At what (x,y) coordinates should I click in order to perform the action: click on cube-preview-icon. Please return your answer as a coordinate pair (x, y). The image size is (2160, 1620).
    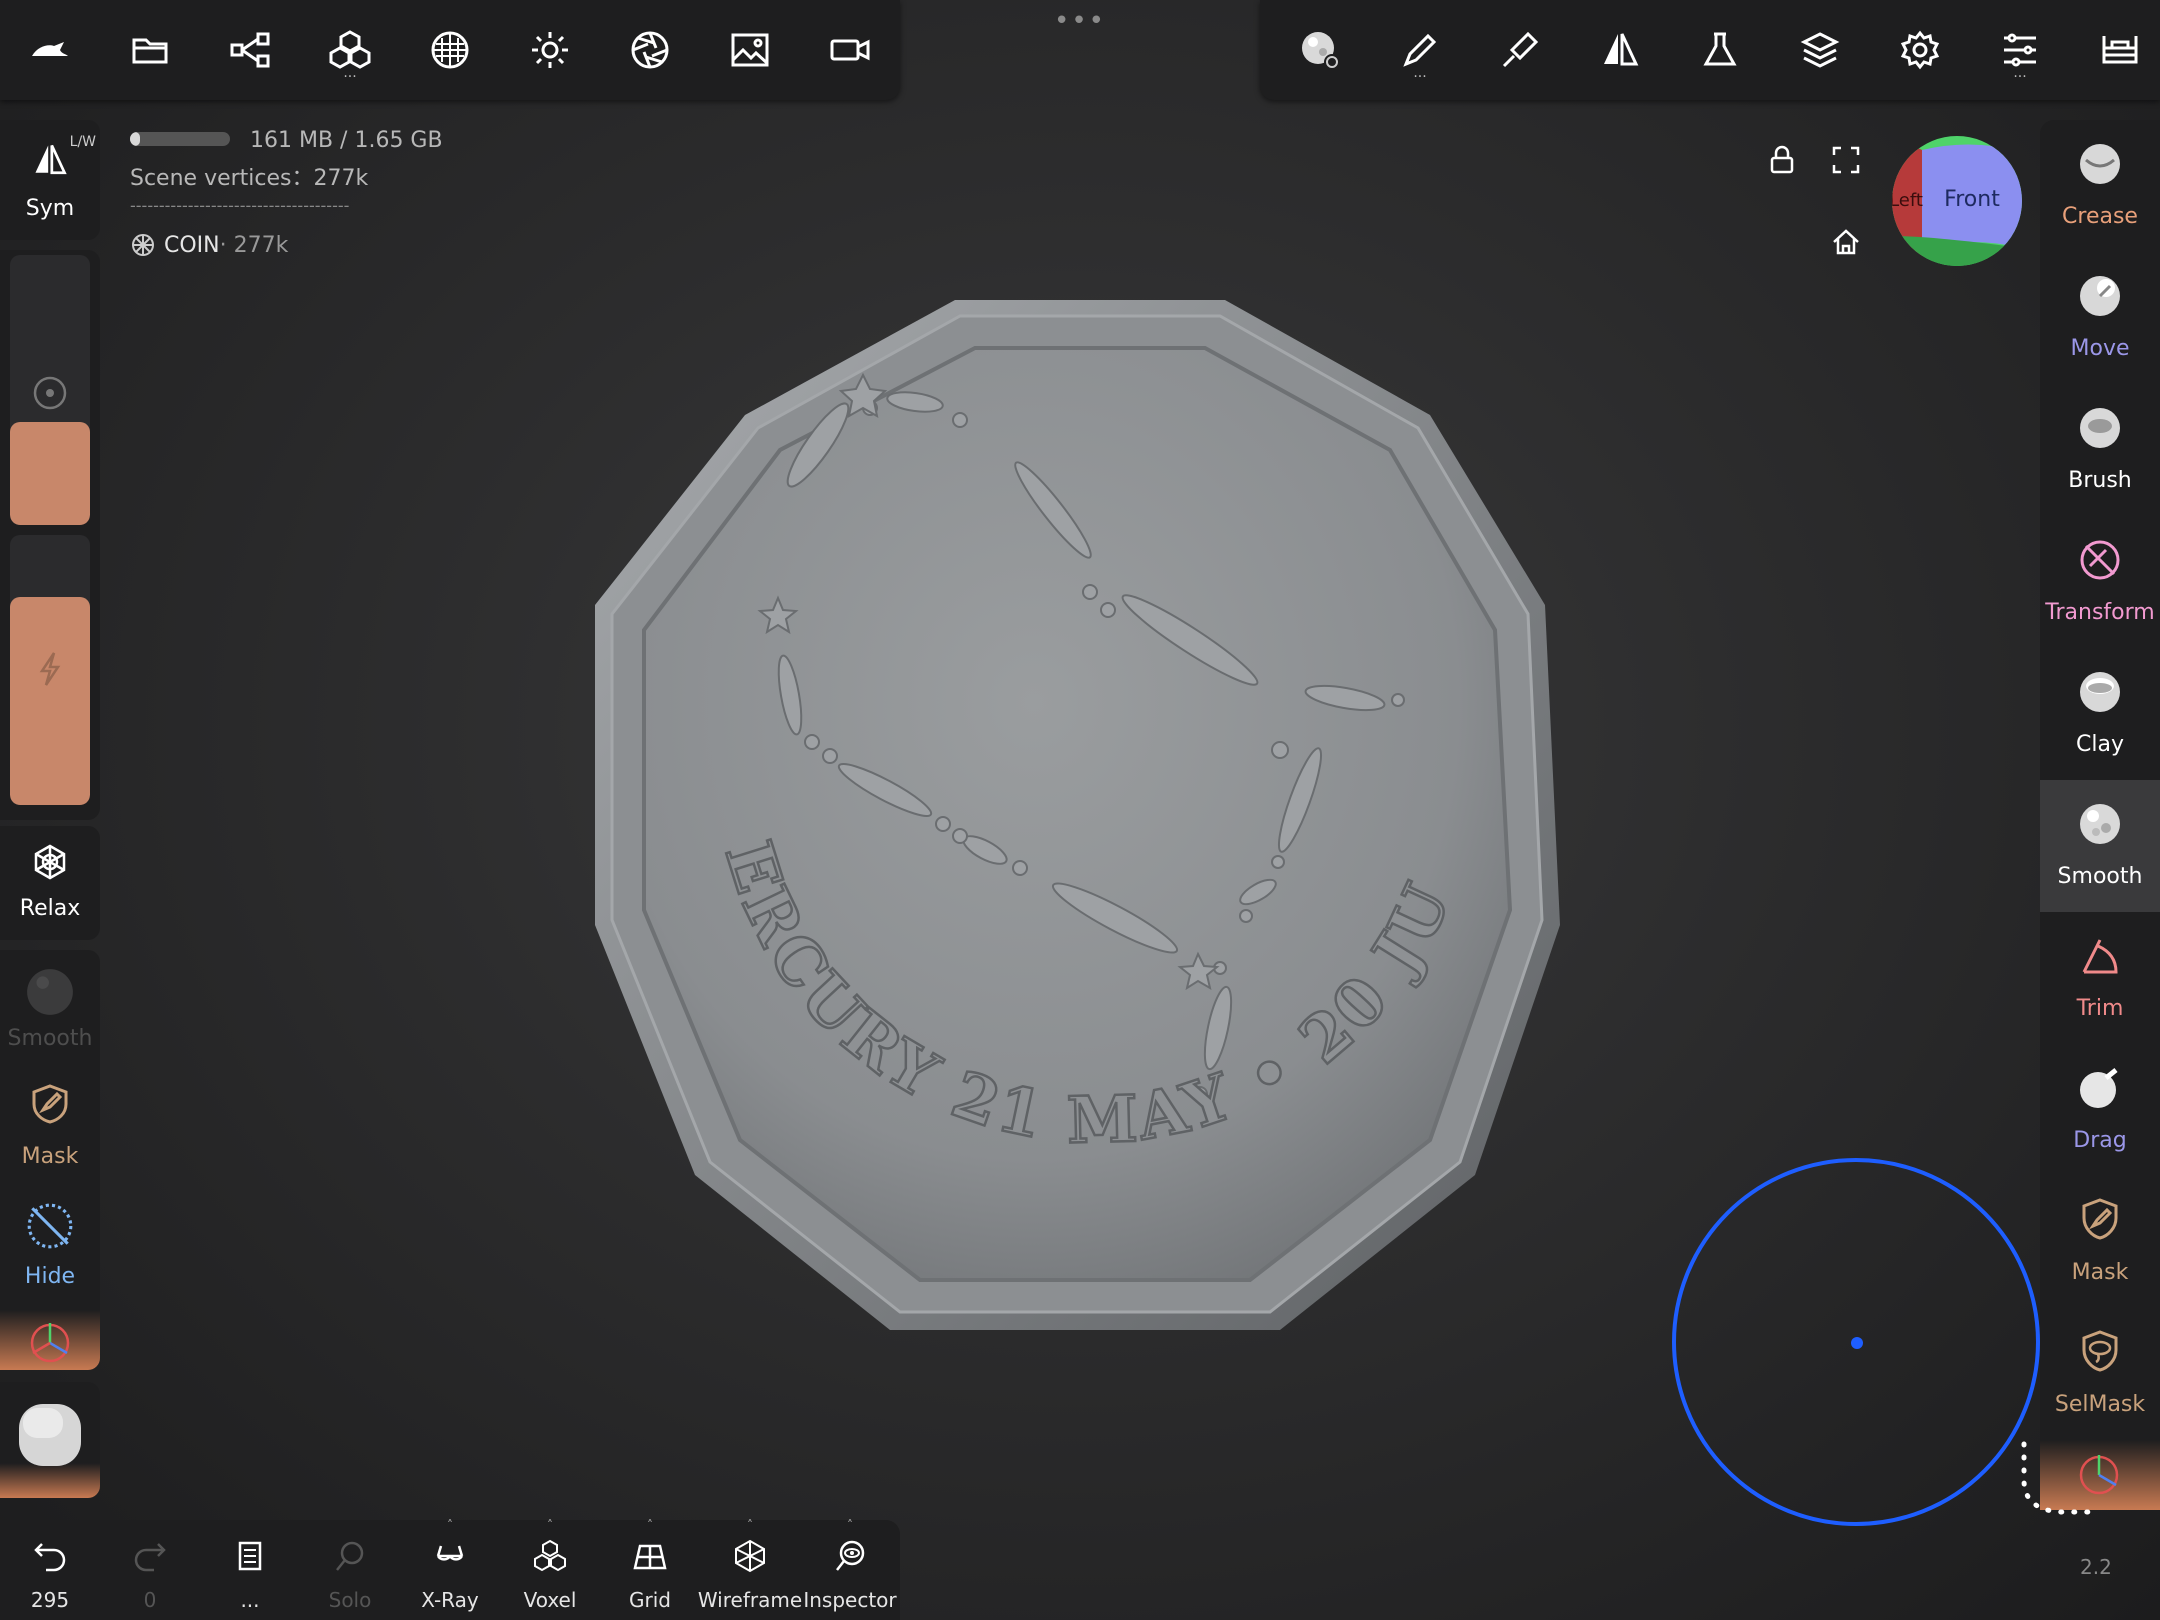
    Looking at the image, I should click on (50, 1435).